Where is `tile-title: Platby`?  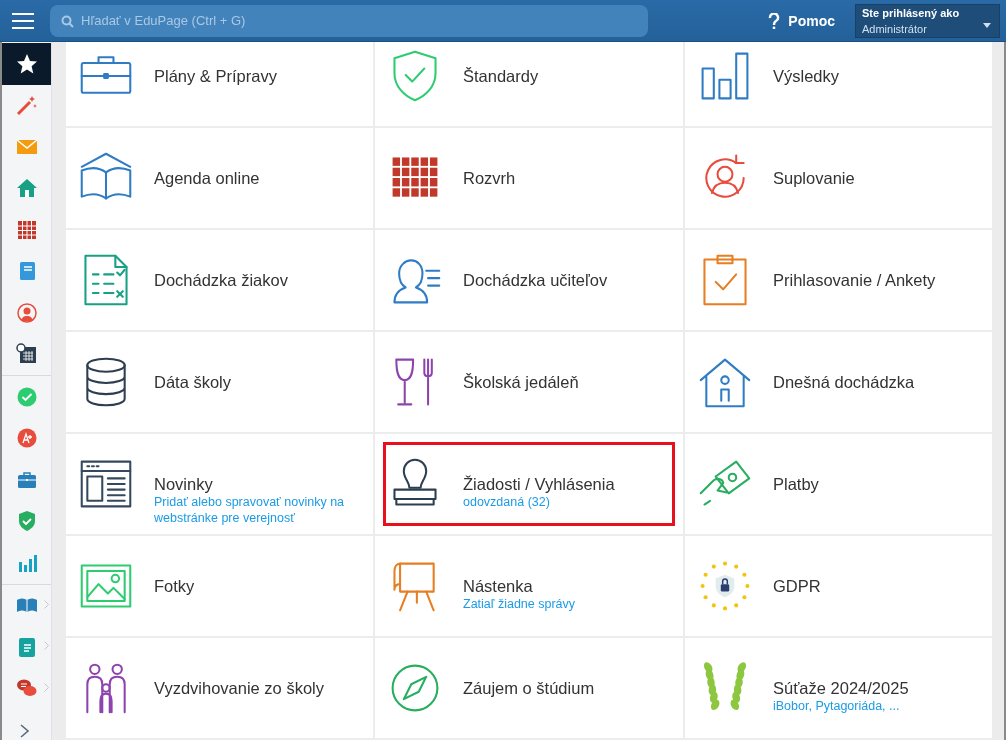 tile-title: Platby is located at coordinates (796, 484).